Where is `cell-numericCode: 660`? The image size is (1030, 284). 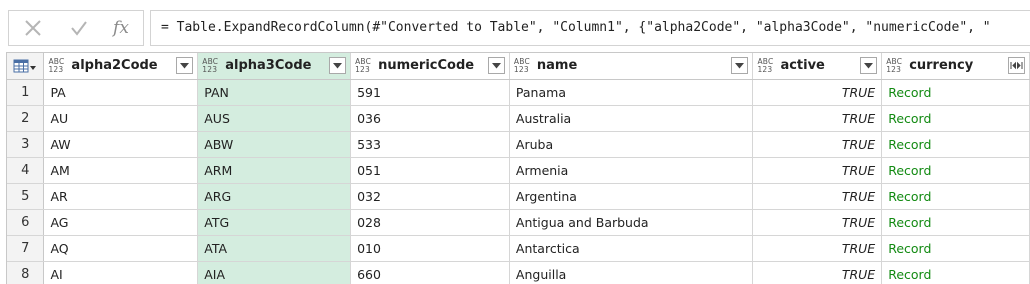
cell-numericCode: 660 is located at coordinates (430, 272).